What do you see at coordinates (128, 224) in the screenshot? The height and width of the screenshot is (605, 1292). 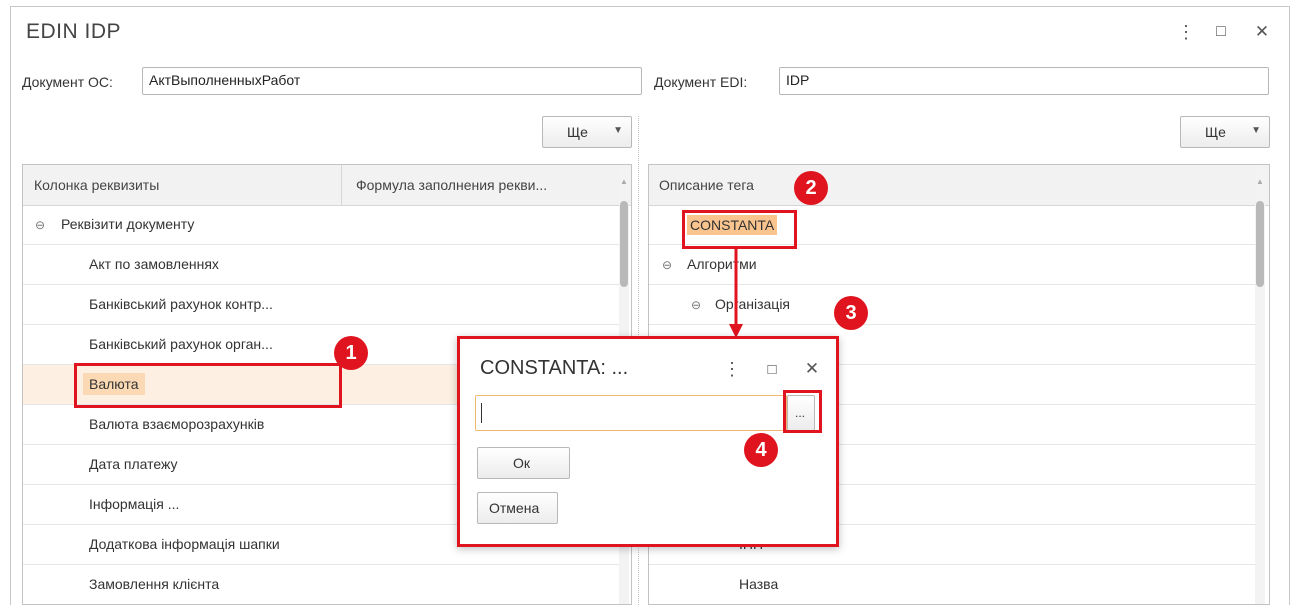 I see `table-row-label: Реквізити документу` at bounding box center [128, 224].